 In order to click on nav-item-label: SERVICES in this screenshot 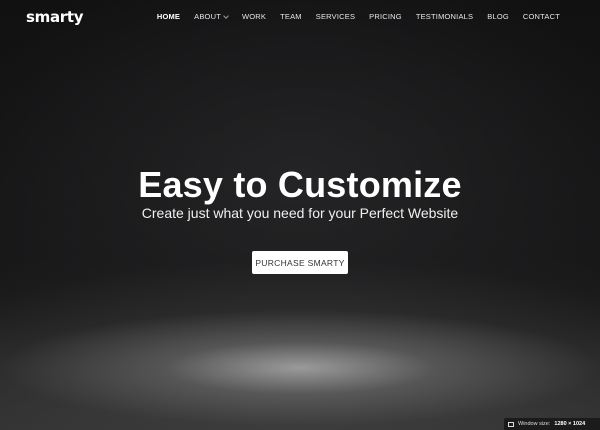, I will do `click(335, 16)`.